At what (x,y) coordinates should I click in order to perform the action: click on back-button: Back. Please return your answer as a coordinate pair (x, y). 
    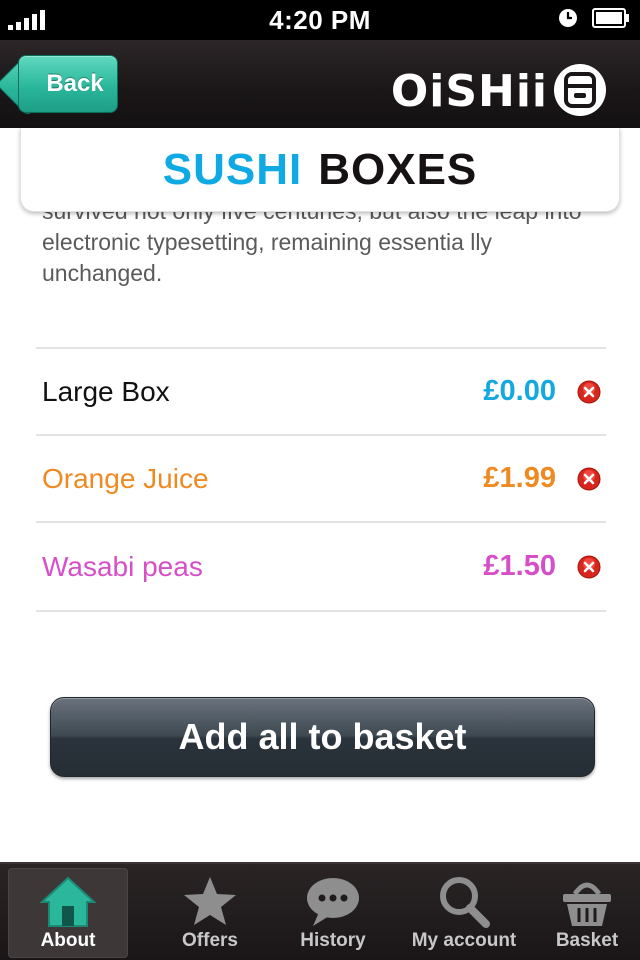
    Looking at the image, I should click on (68, 84).